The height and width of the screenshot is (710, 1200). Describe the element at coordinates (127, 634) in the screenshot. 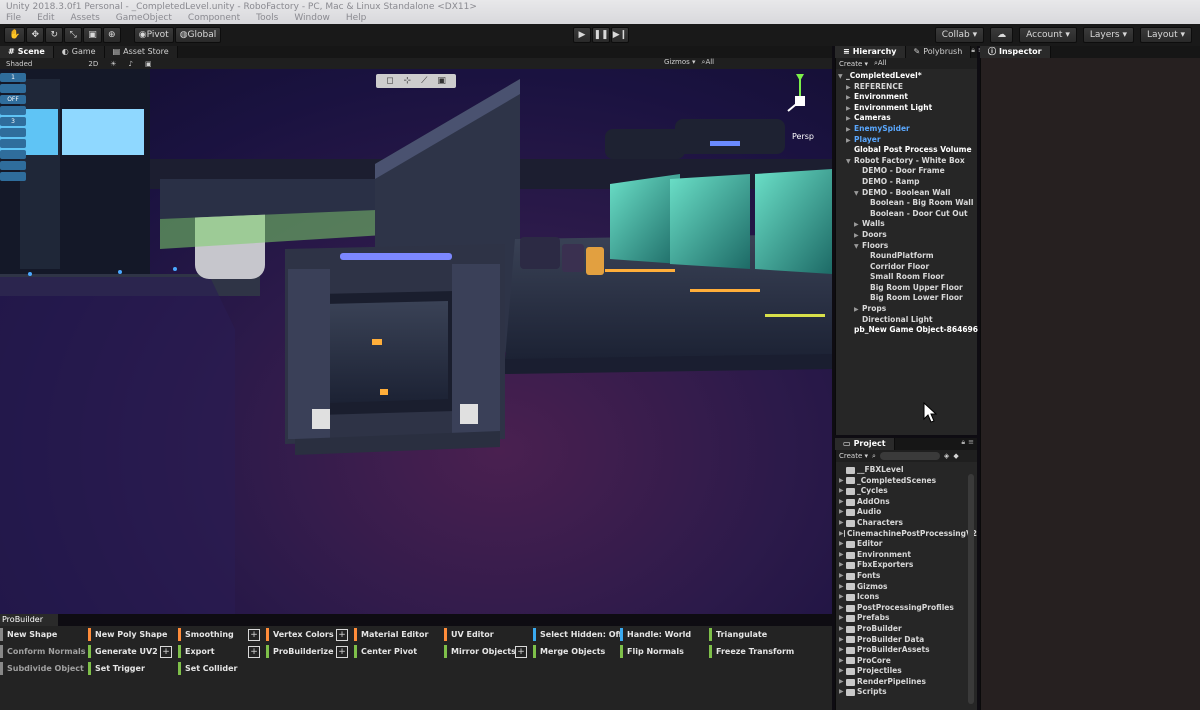

I see `probuilder-action-button: New Poly Shape` at that location.